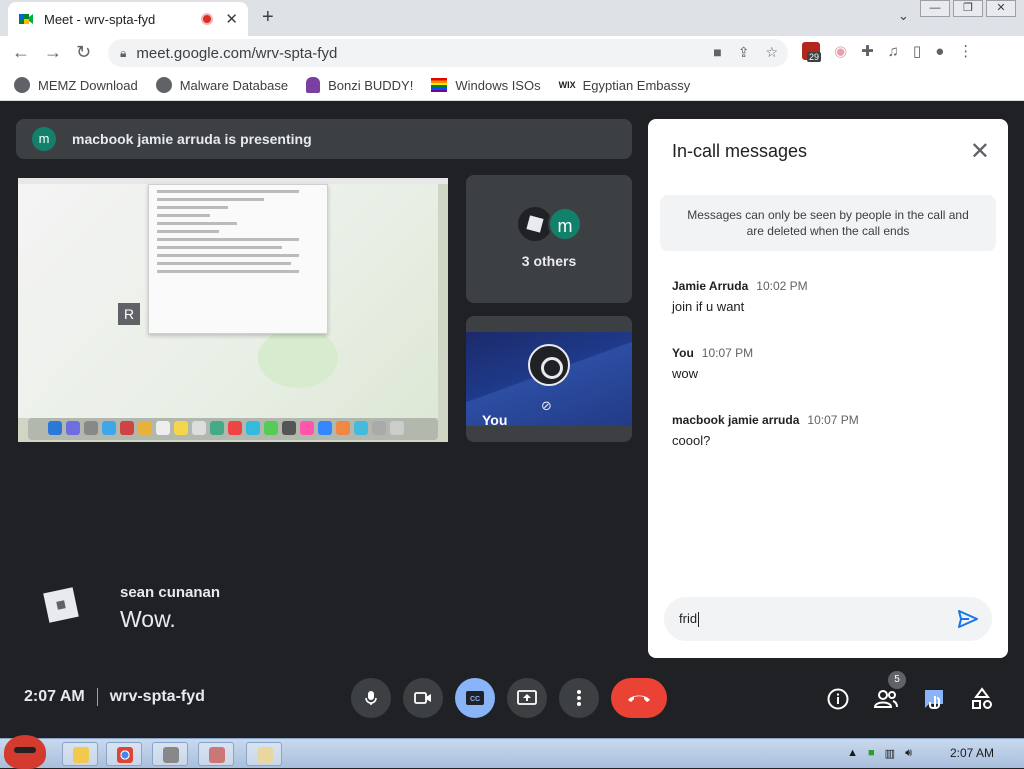 The width and height of the screenshot is (1024, 769). I want to click on back-arrow-icon: ←, so click(21, 52).